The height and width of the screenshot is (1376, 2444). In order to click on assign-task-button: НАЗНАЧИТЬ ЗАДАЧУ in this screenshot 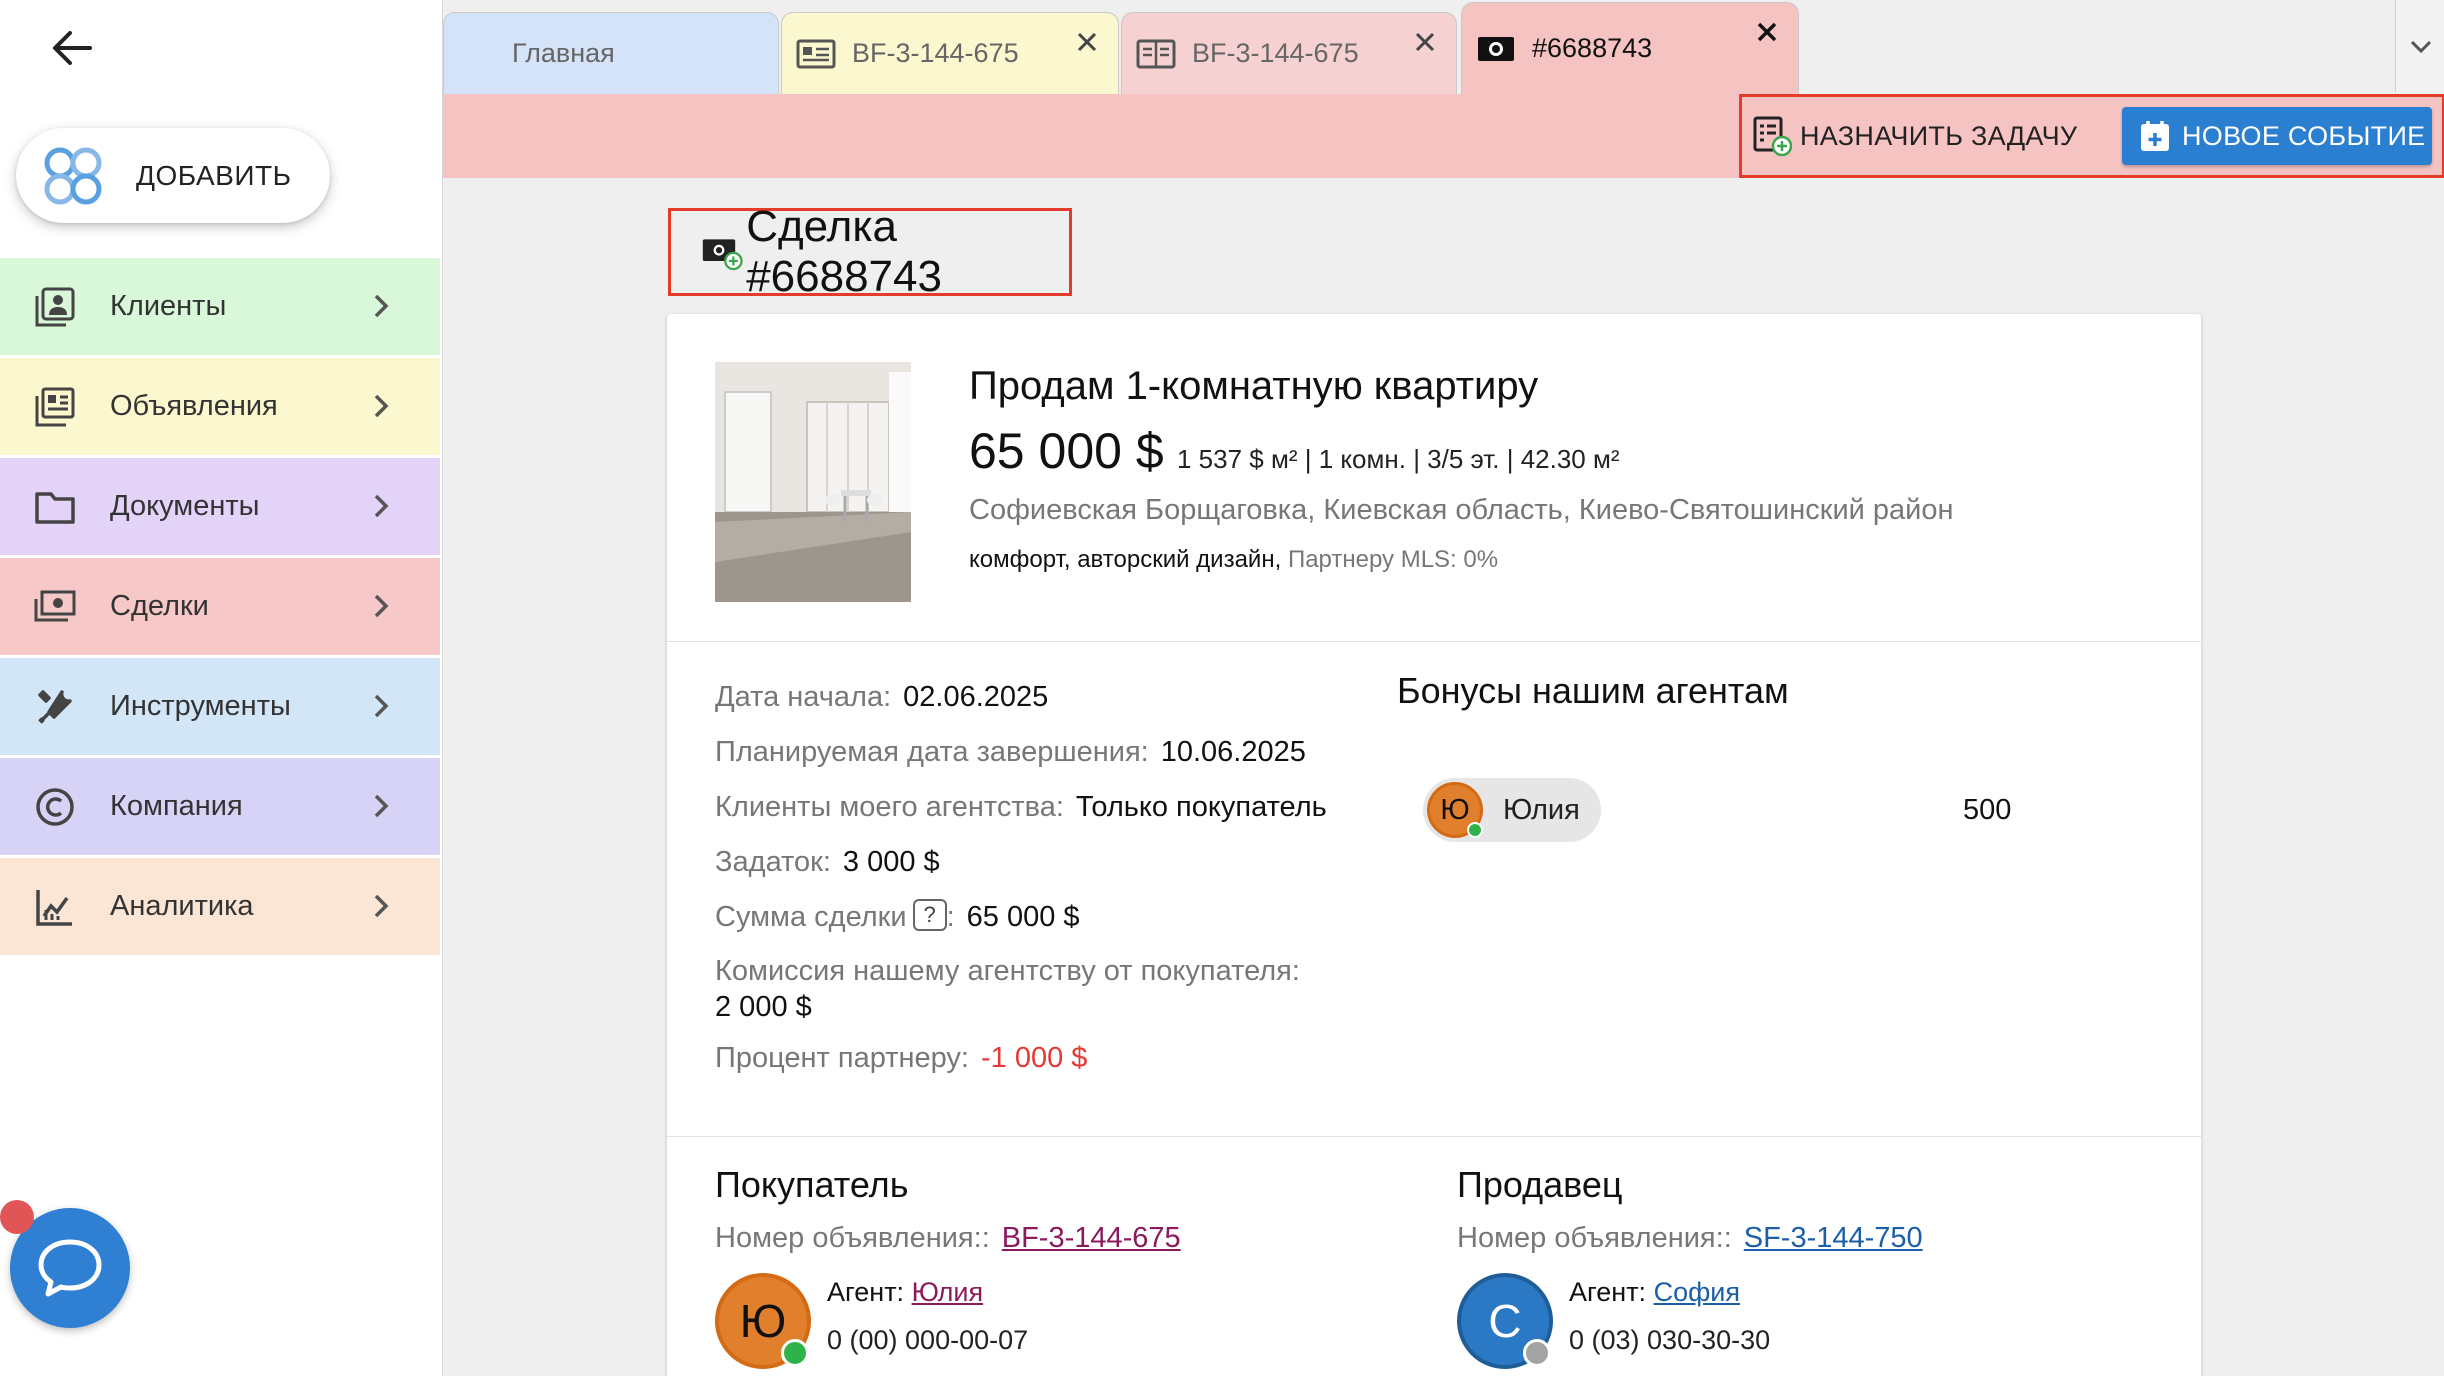, I will do `click(1914, 136)`.